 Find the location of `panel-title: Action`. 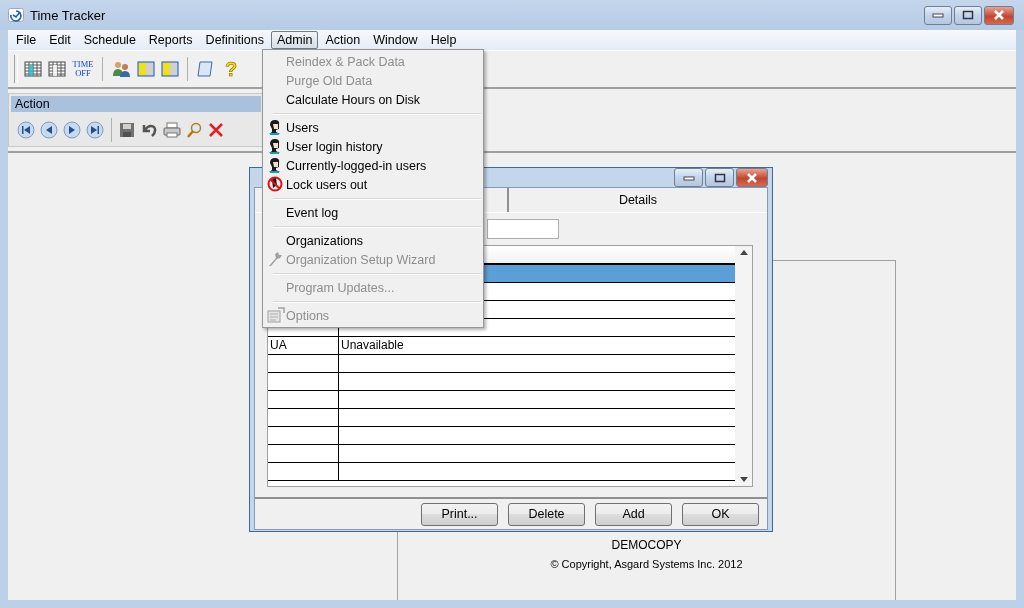

panel-title: Action is located at coordinates (136, 104).